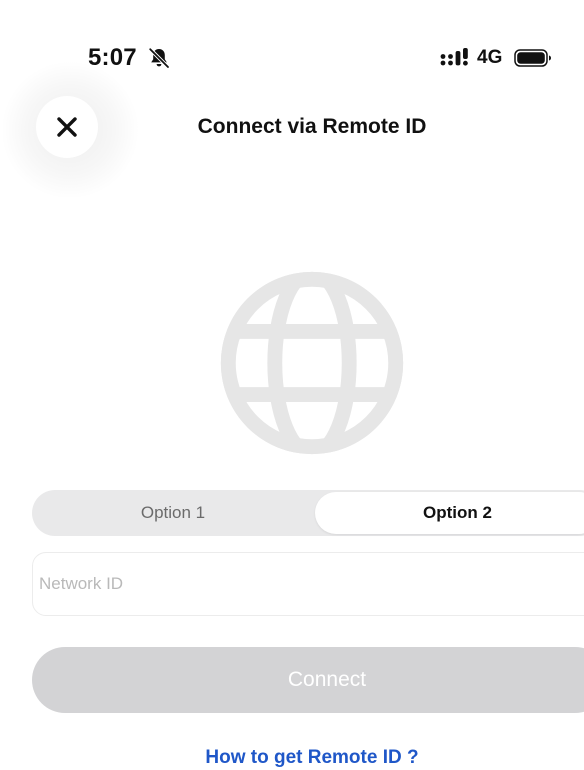  I want to click on globe-icon, so click(312, 363).